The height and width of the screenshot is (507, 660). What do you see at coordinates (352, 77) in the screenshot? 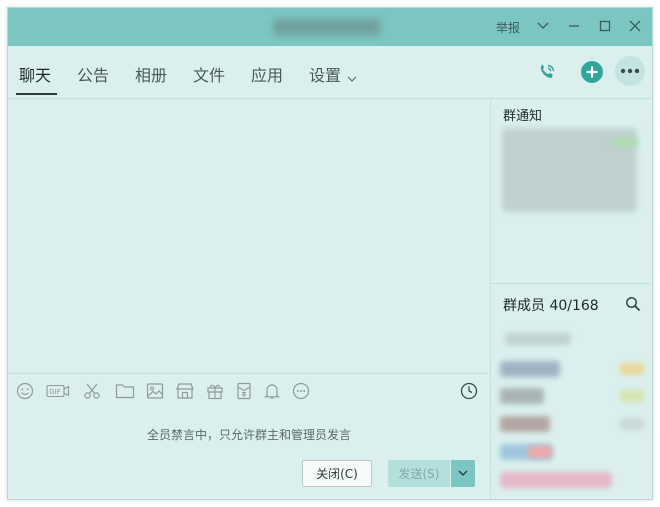
I see `settings-chevron-down-icon` at bounding box center [352, 77].